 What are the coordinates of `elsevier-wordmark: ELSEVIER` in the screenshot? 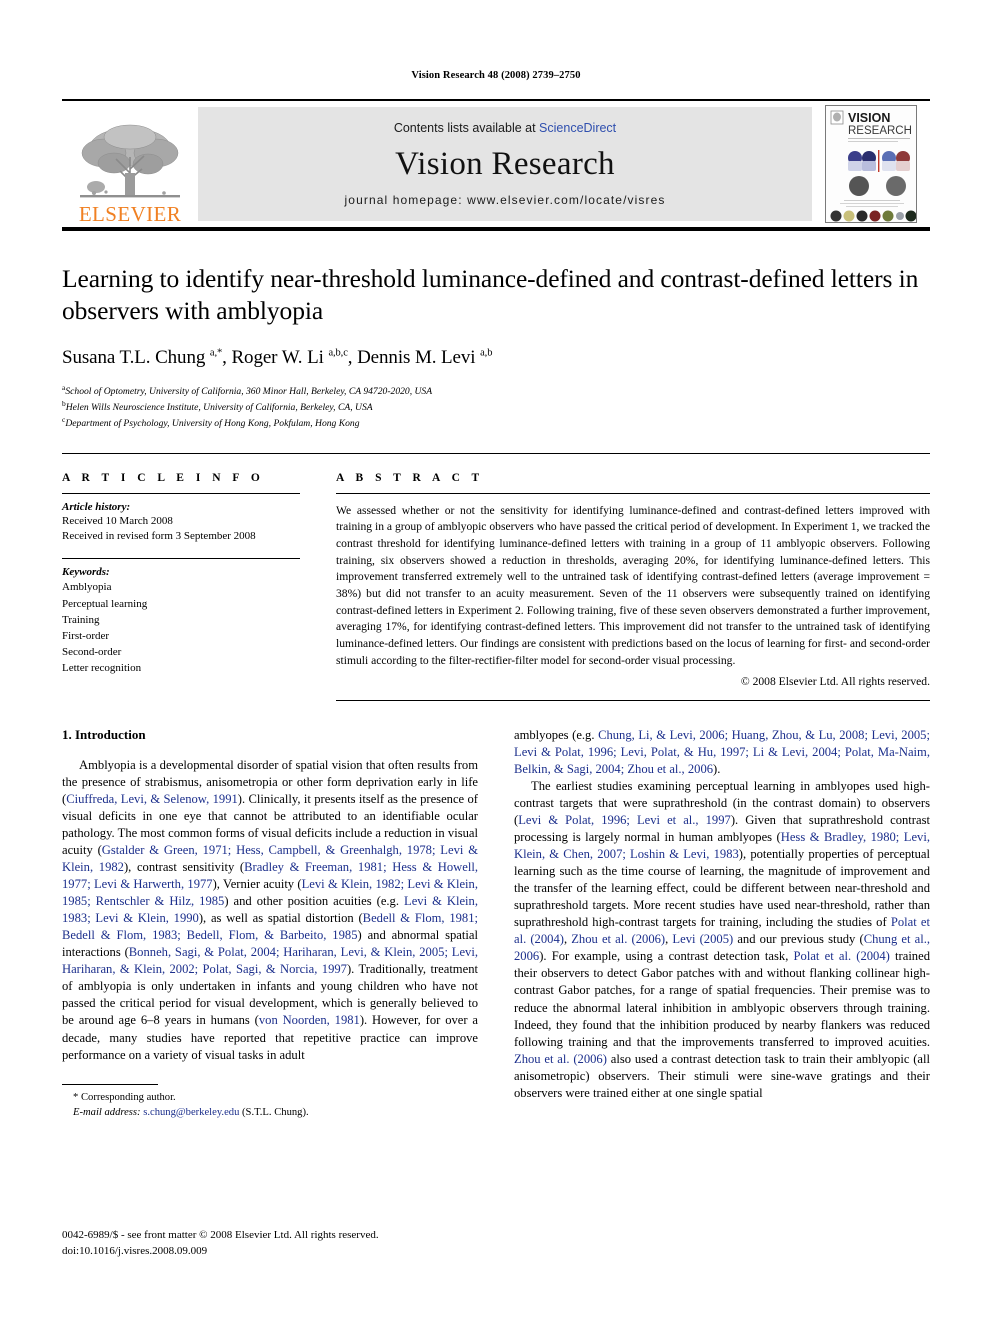 It's located at (130, 214).